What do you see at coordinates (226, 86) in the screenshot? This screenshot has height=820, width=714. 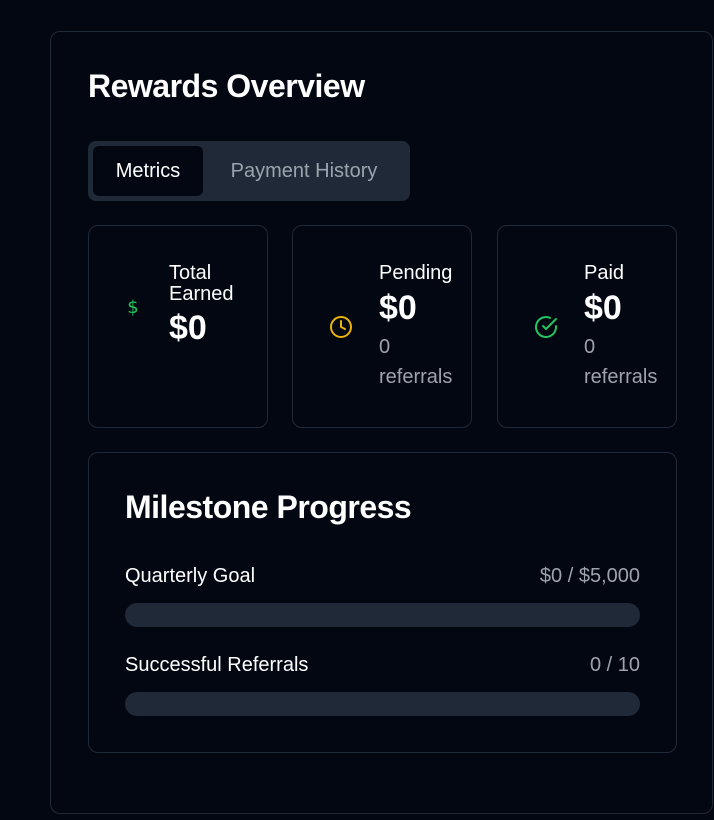 I see `page-title: Rewards Overview` at bounding box center [226, 86].